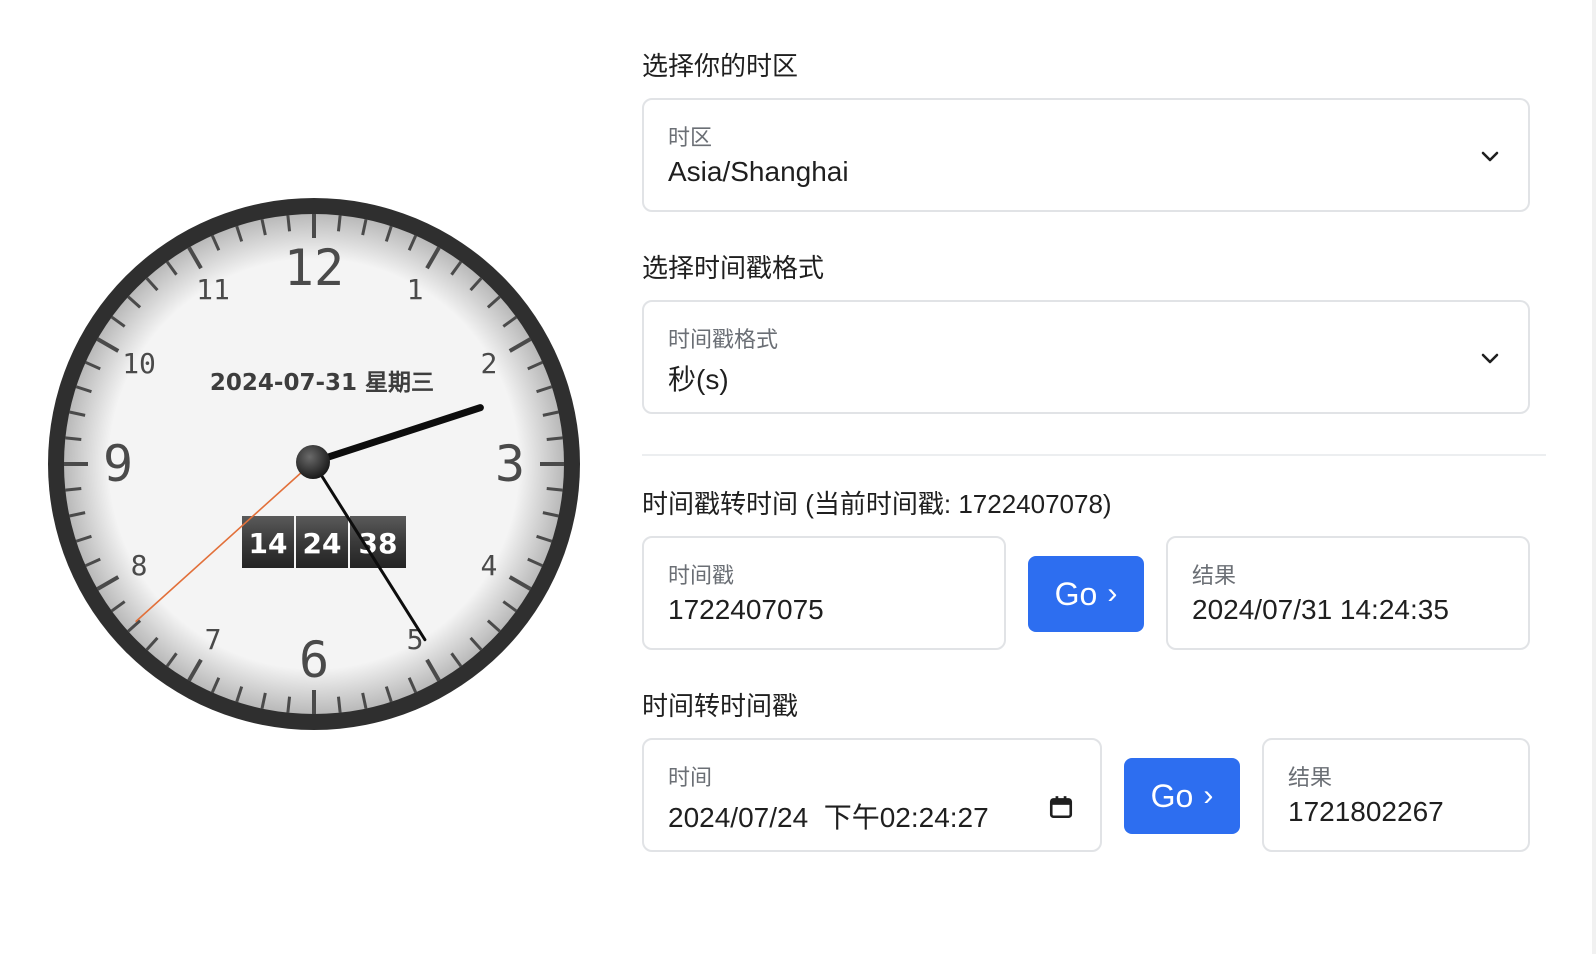  Describe the element at coordinates (1086, 357) in the screenshot. I see `format-select: 时间戳格式 秒(s)` at that location.